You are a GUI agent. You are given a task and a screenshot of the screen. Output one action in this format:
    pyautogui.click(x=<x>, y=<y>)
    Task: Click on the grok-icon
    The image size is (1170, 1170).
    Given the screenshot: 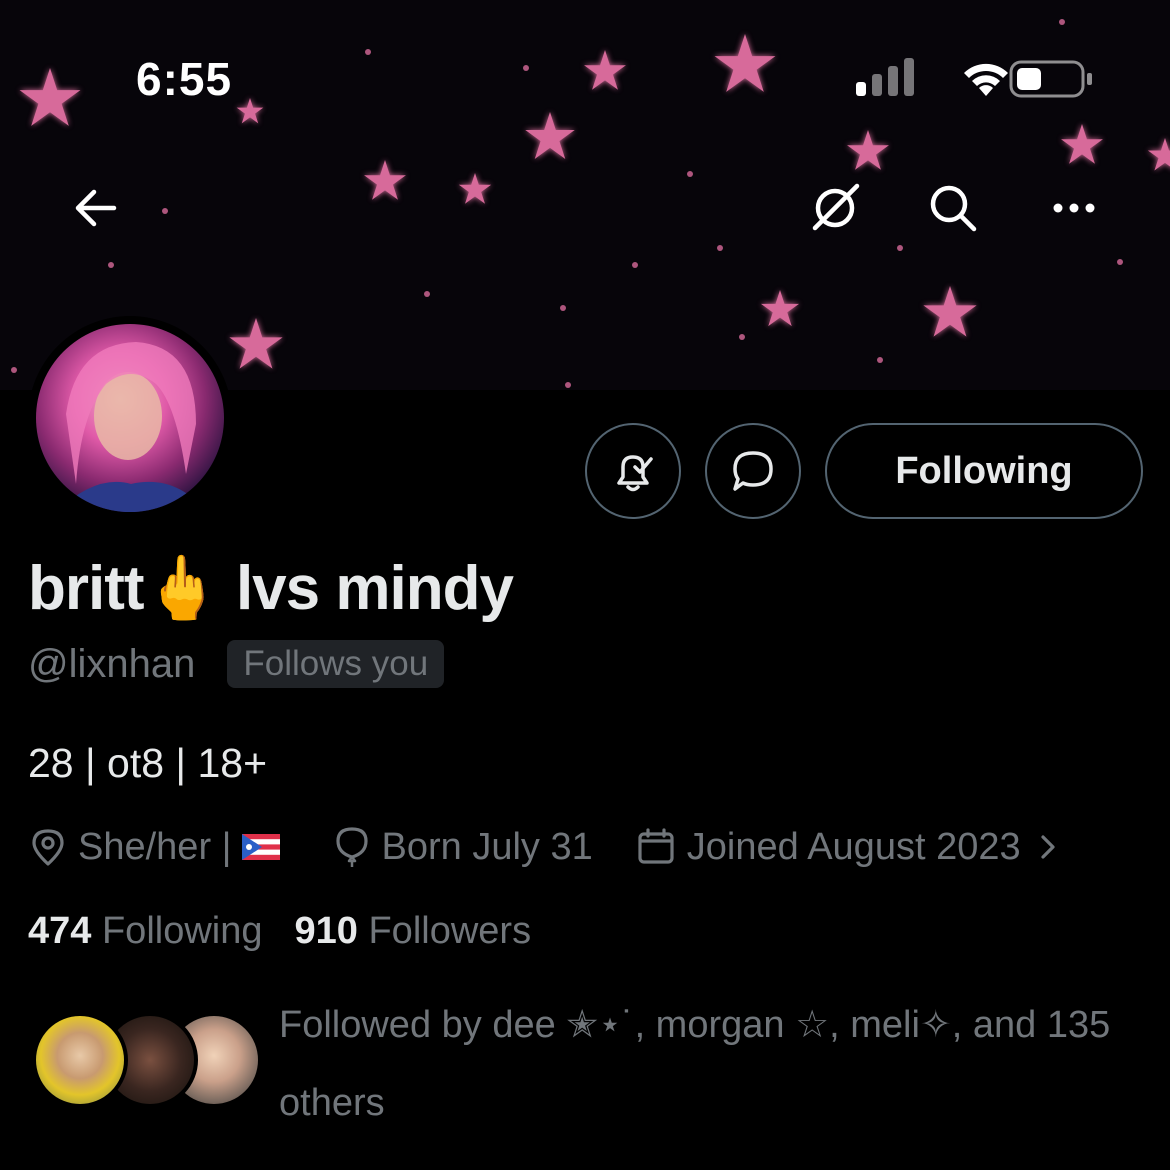 What is the action you would take?
    pyautogui.click(x=836, y=207)
    